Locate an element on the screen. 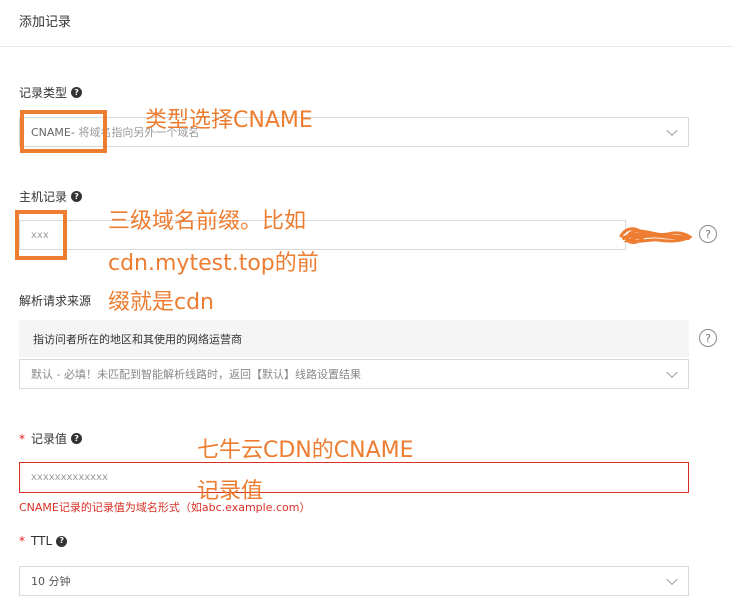 The height and width of the screenshot is (615, 733). ttl-value: 10 分钟 is located at coordinates (51, 581).